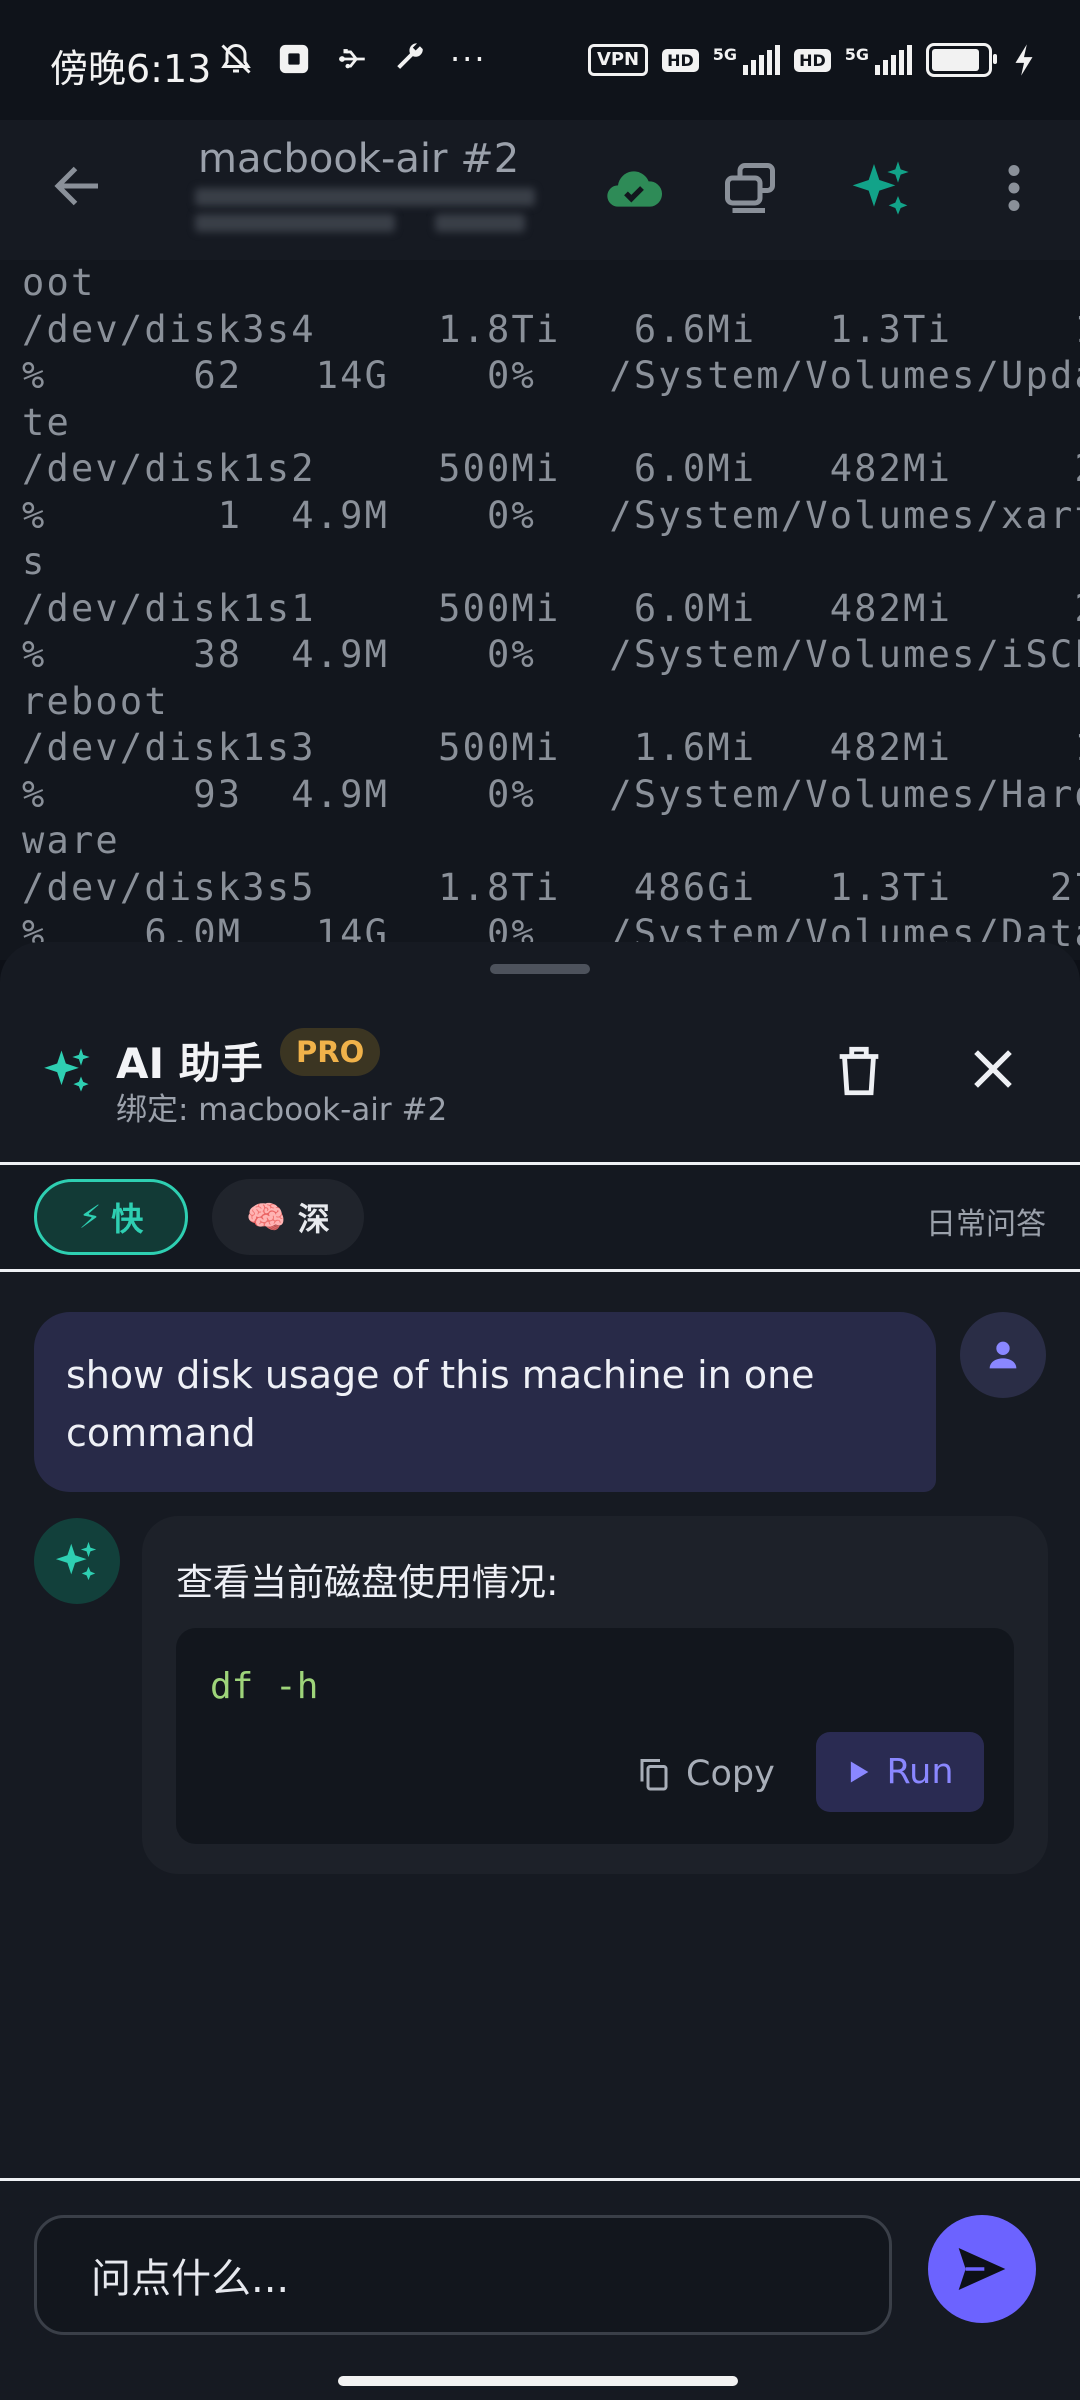 This screenshot has height=2400, width=1080. I want to click on status-bar: 傍晚6:13 ··· VPN HD 5G HD 5G, so click(540, 60).